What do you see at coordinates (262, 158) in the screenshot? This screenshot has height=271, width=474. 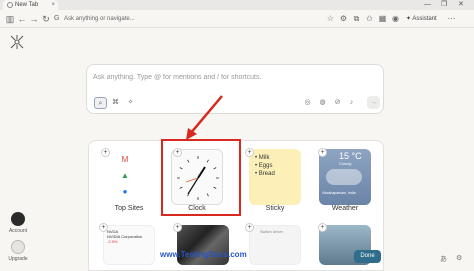 I see `sticky-item: • Milk` at bounding box center [262, 158].